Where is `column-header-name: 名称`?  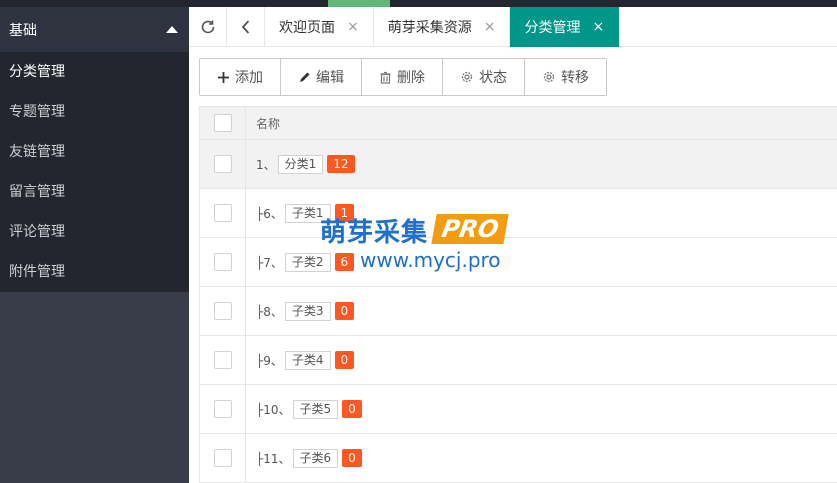
column-header-name: 名称 is located at coordinates (268, 123).